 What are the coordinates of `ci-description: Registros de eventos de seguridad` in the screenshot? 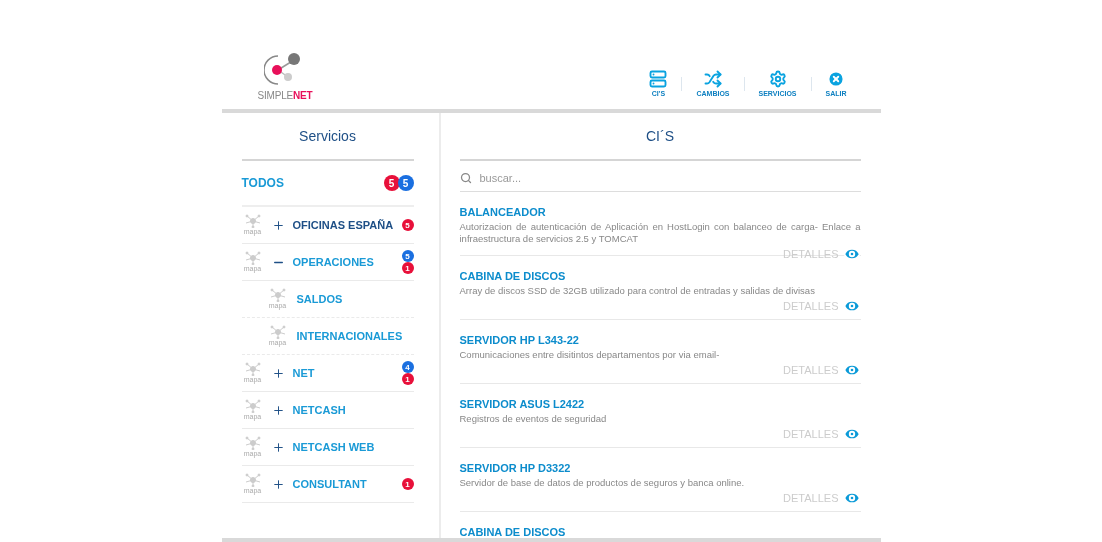 It's located at (533, 419).